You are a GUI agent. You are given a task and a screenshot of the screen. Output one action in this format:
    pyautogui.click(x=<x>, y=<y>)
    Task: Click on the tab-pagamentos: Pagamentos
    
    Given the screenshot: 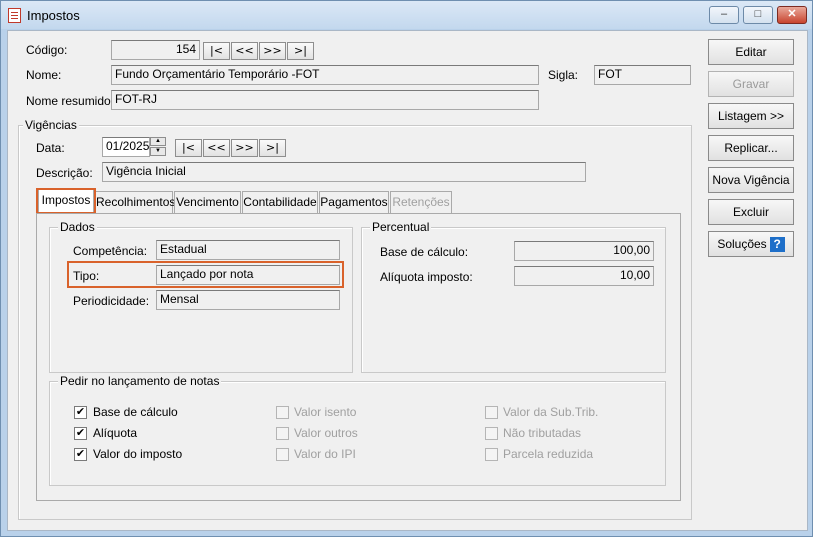 What is the action you would take?
    pyautogui.click(x=354, y=202)
    